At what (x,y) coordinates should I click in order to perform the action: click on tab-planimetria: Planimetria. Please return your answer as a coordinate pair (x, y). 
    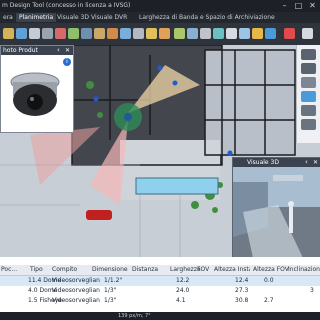
    Looking at the image, I should click on (36, 17).